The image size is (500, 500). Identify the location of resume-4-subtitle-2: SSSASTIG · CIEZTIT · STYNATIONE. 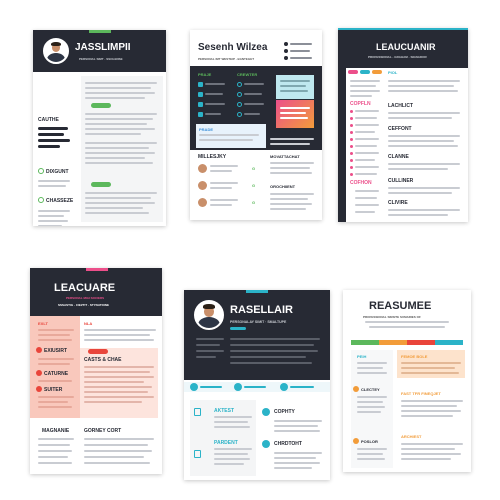
(83, 305).